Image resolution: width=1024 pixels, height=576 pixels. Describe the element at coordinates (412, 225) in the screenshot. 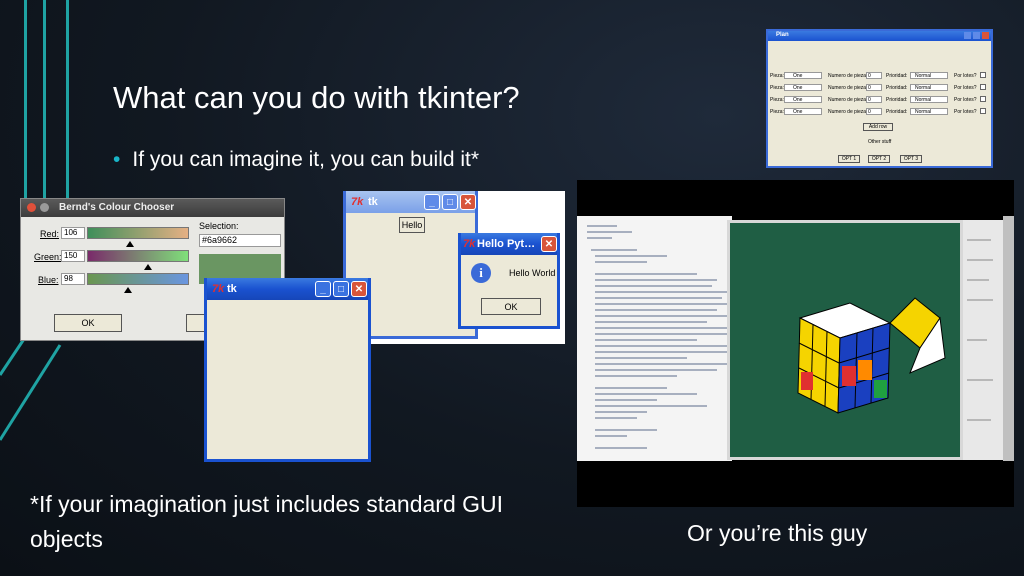

I see `hello-button: Hello` at that location.